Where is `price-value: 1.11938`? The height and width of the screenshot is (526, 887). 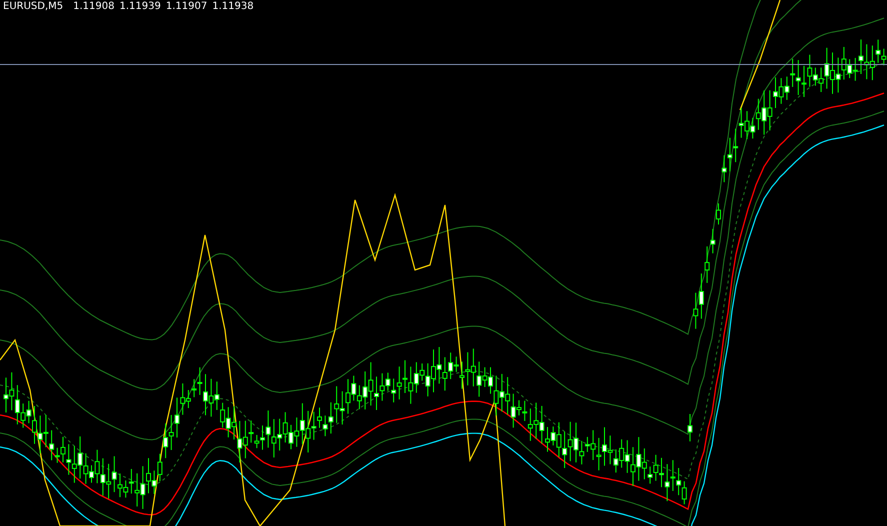
price-value: 1.11938 is located at coordinates (233, 6).